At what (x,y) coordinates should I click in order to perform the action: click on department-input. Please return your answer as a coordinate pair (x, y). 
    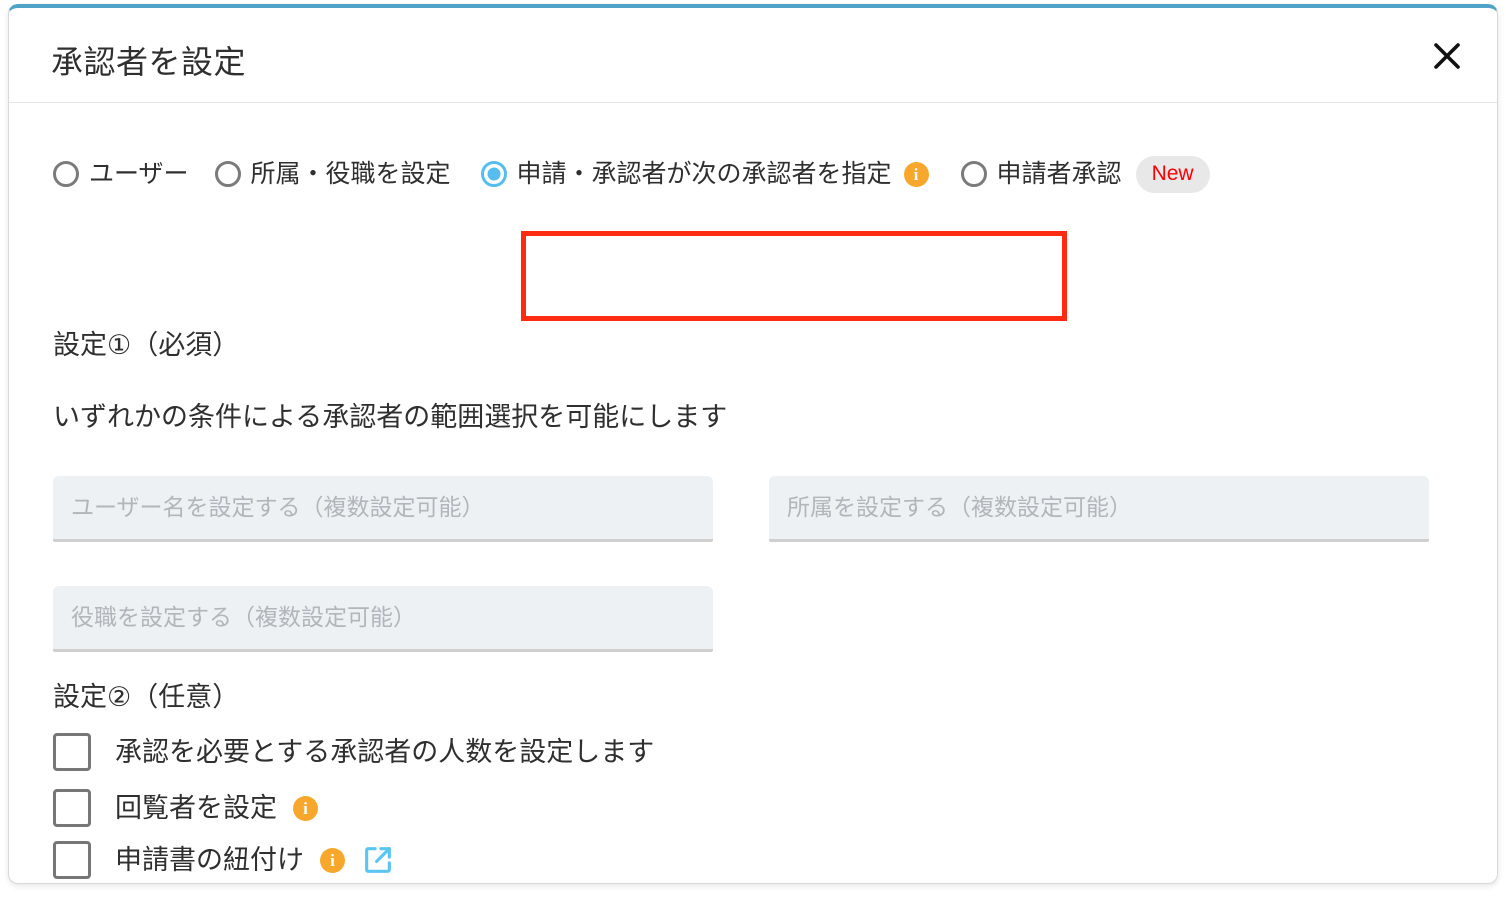
    Looking at the image, I should click on (1099, 509).